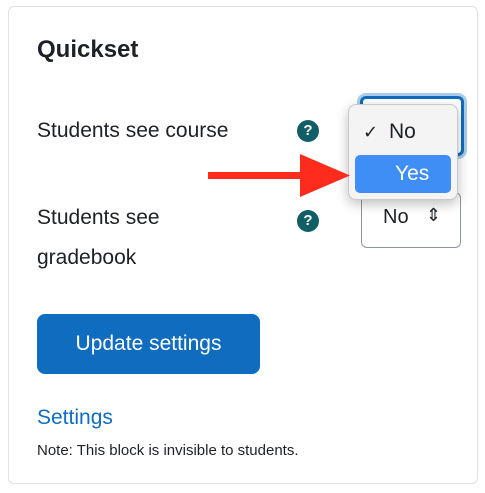  What do you see at coordinates (148, 344) in the screenshot?
I see `update-settings-button: Update settings` at bounding box center [148, 344].